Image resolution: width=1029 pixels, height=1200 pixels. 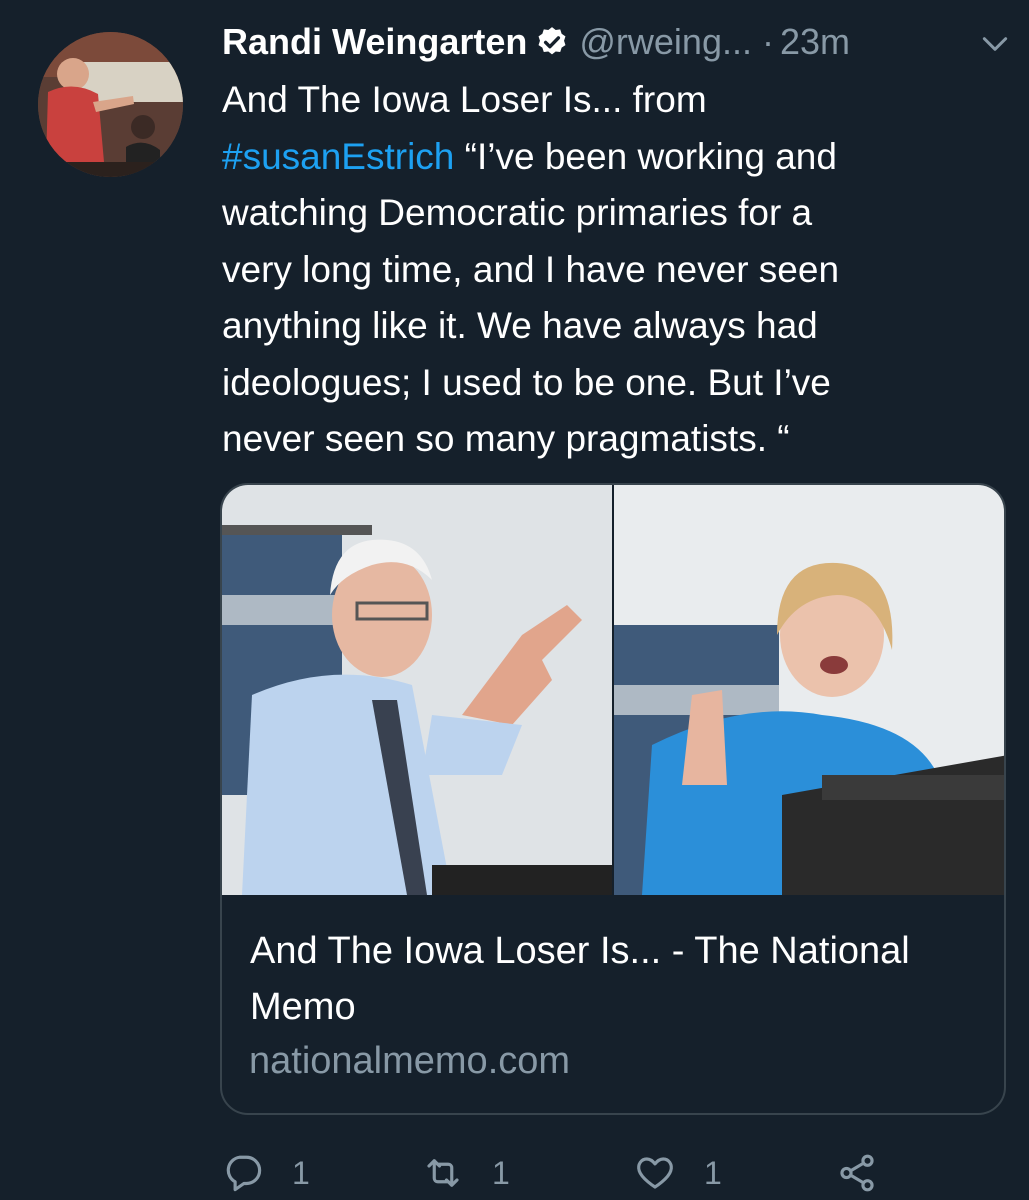 I want to click on timestamp: 23m, so click(x=815, y=42).